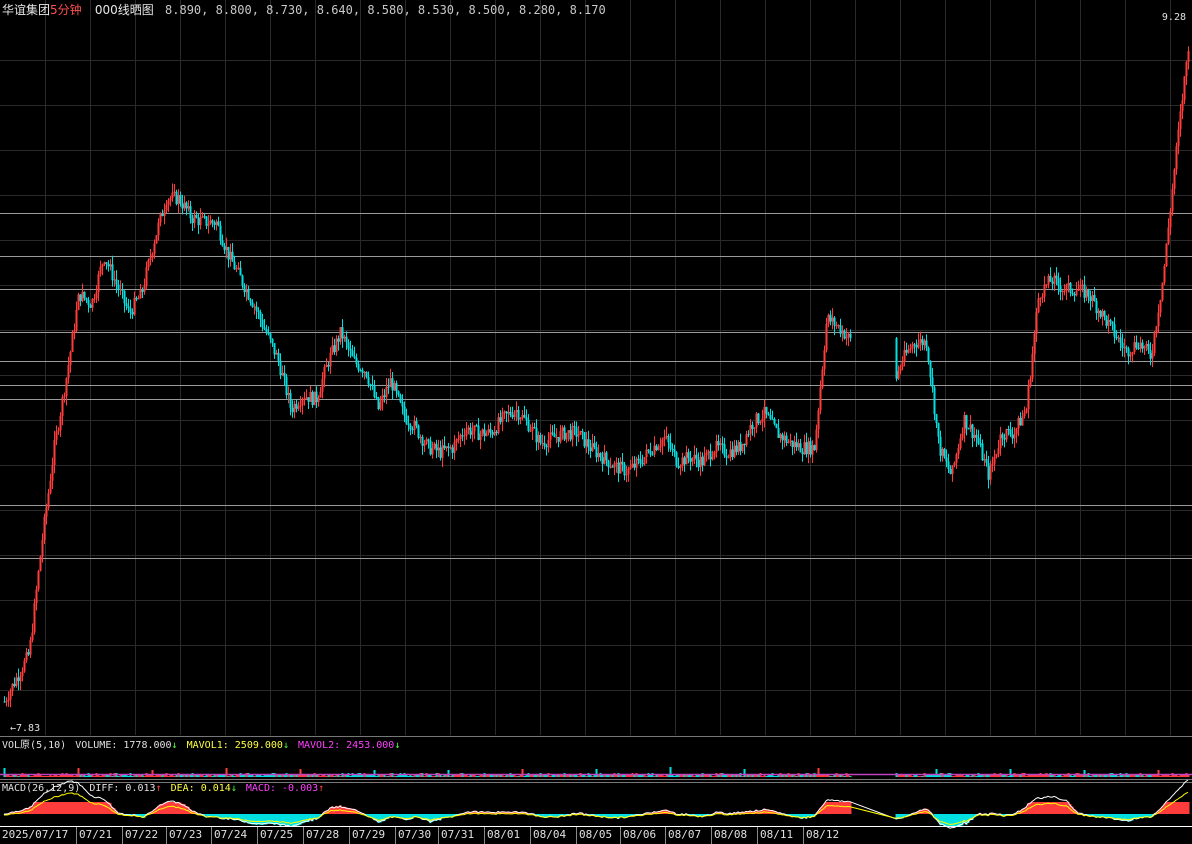 The height and width of the screenshot is (844, 1192). I want to click on indicator-name: 000线晒图, so click(124, 10).